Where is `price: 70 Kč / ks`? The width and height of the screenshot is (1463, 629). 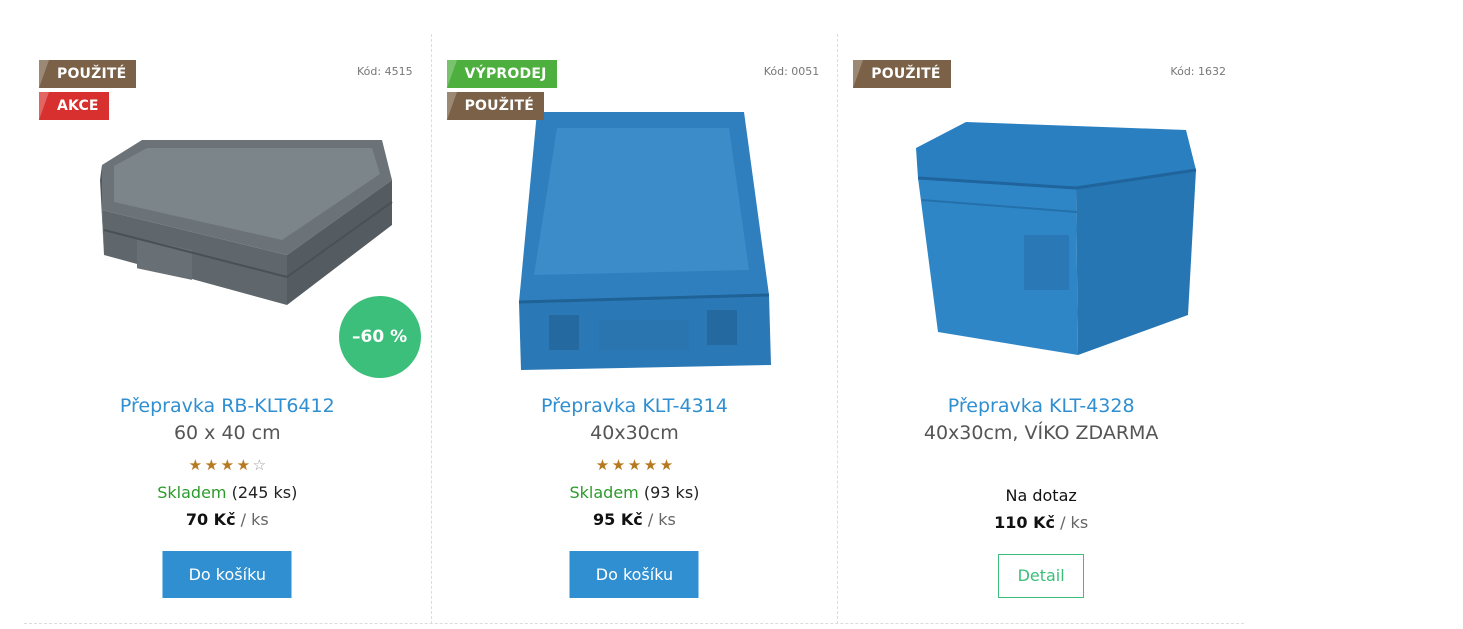
price: 70 Kč / ks is located at coordinates (227, 520).